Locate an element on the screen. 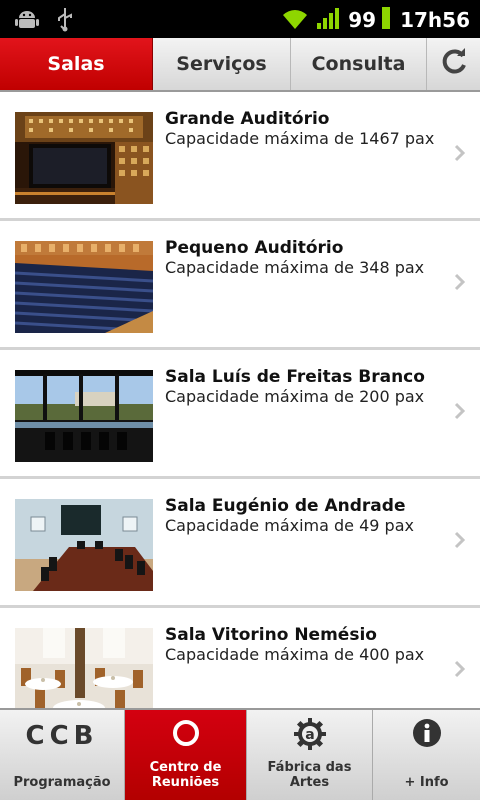  tab-servicos: Serviços is located at coordinates (222, 64).